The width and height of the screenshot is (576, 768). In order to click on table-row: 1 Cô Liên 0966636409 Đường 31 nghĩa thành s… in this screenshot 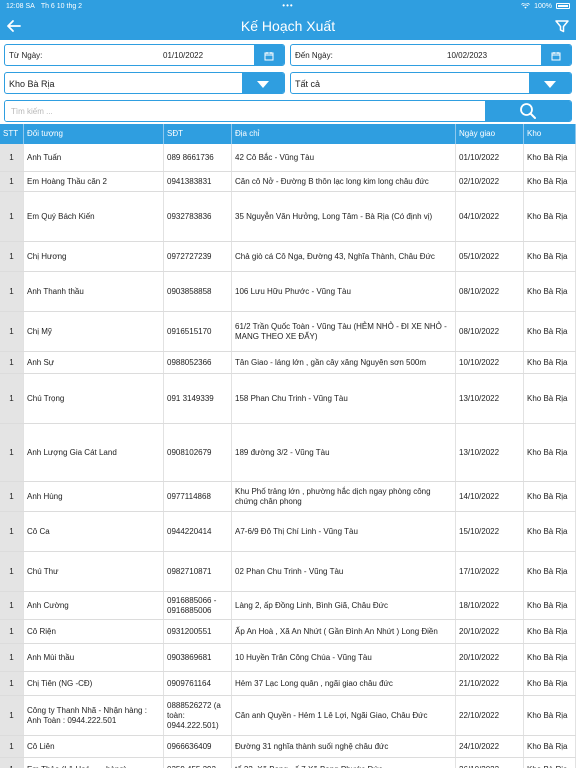, I will do `click(288, 747)`.